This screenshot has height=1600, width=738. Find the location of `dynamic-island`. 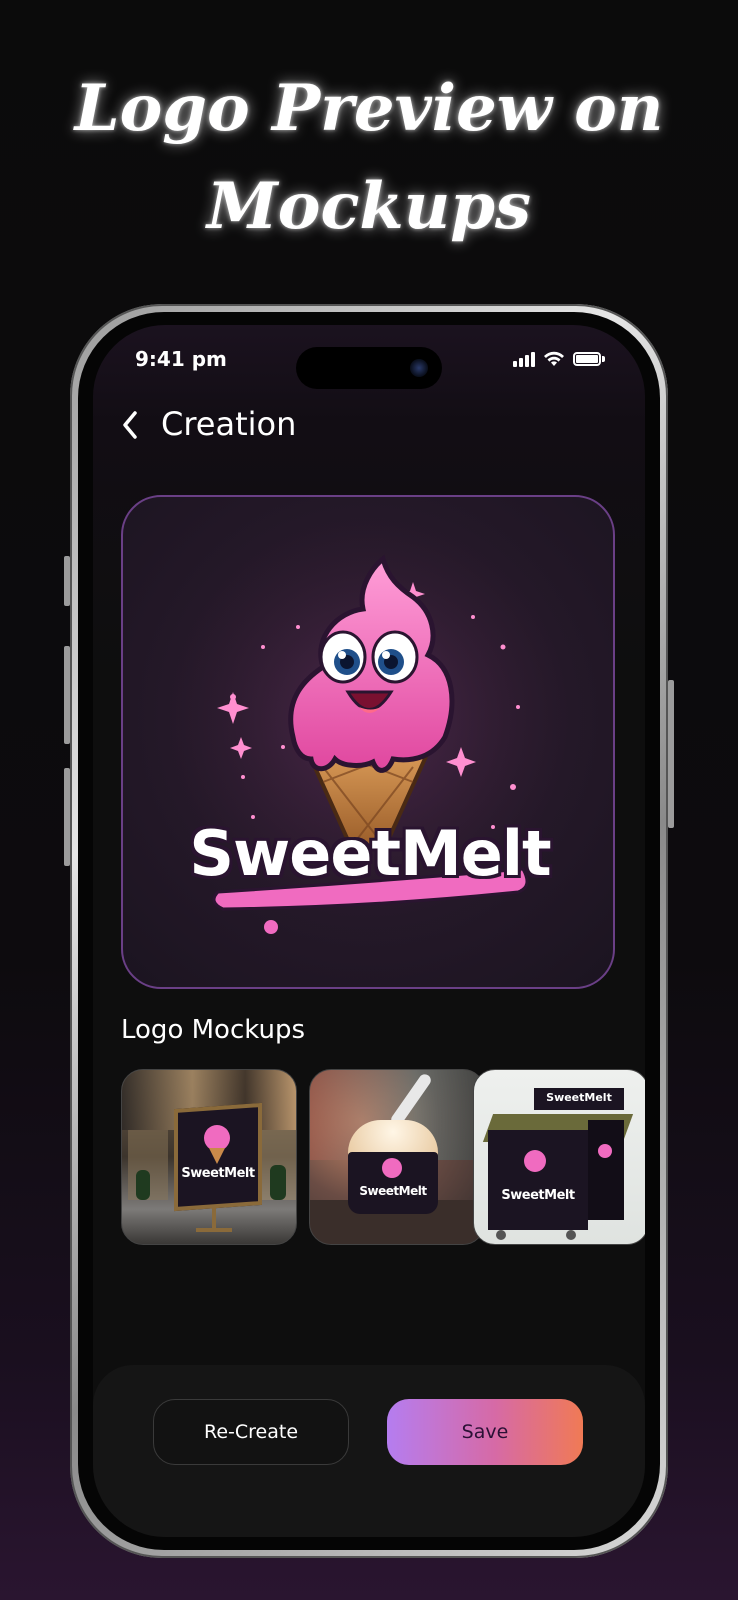

dynamic-island is located at coordinates (369, 368).